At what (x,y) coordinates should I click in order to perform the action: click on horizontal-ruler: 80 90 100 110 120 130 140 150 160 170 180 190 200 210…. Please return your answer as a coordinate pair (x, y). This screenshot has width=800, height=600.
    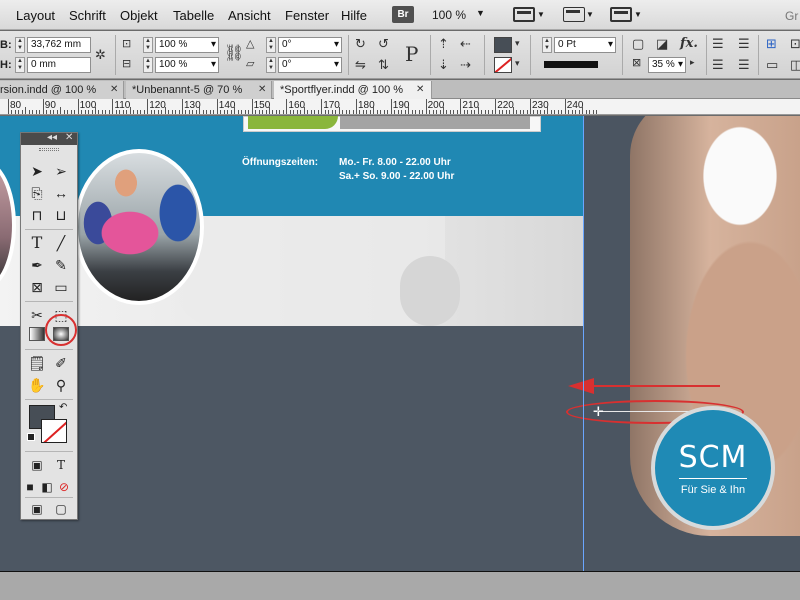
    Looking at the image, I should click on (400, 107).